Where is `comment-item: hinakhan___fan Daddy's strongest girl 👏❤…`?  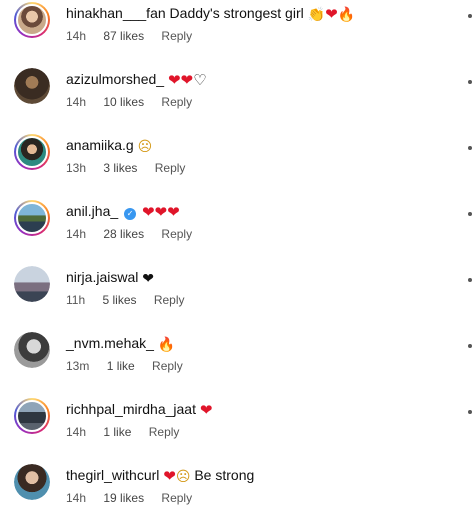
comment-item: hinakhan___fan Daddy's strongest girl 👏❤… is located at coordinates (237, 33).